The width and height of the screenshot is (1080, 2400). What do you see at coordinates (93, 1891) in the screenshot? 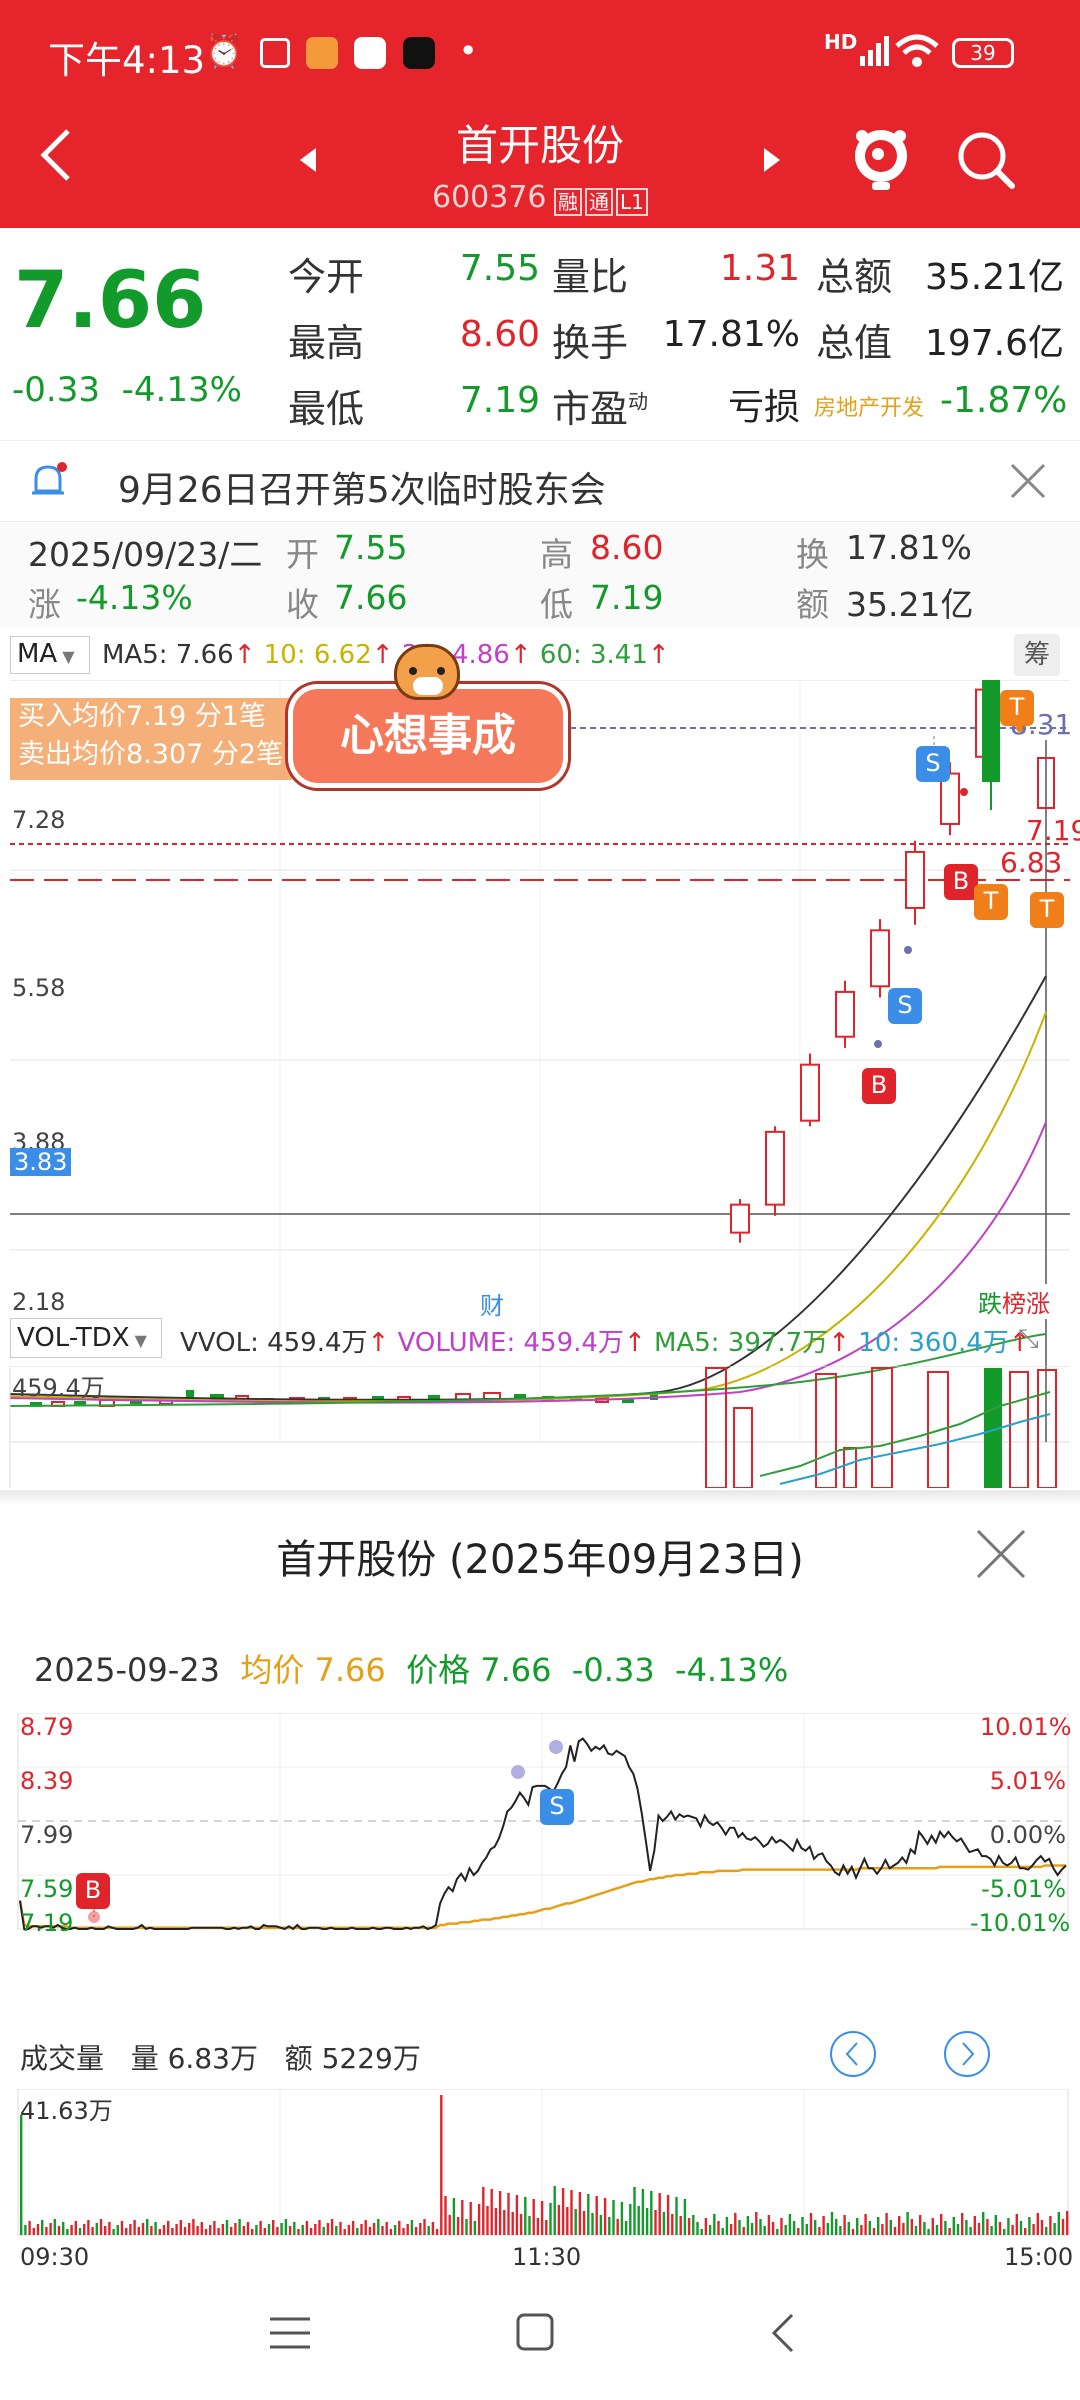
I see `intraday-buy-marker: B` at bounding box center [93, 1891].